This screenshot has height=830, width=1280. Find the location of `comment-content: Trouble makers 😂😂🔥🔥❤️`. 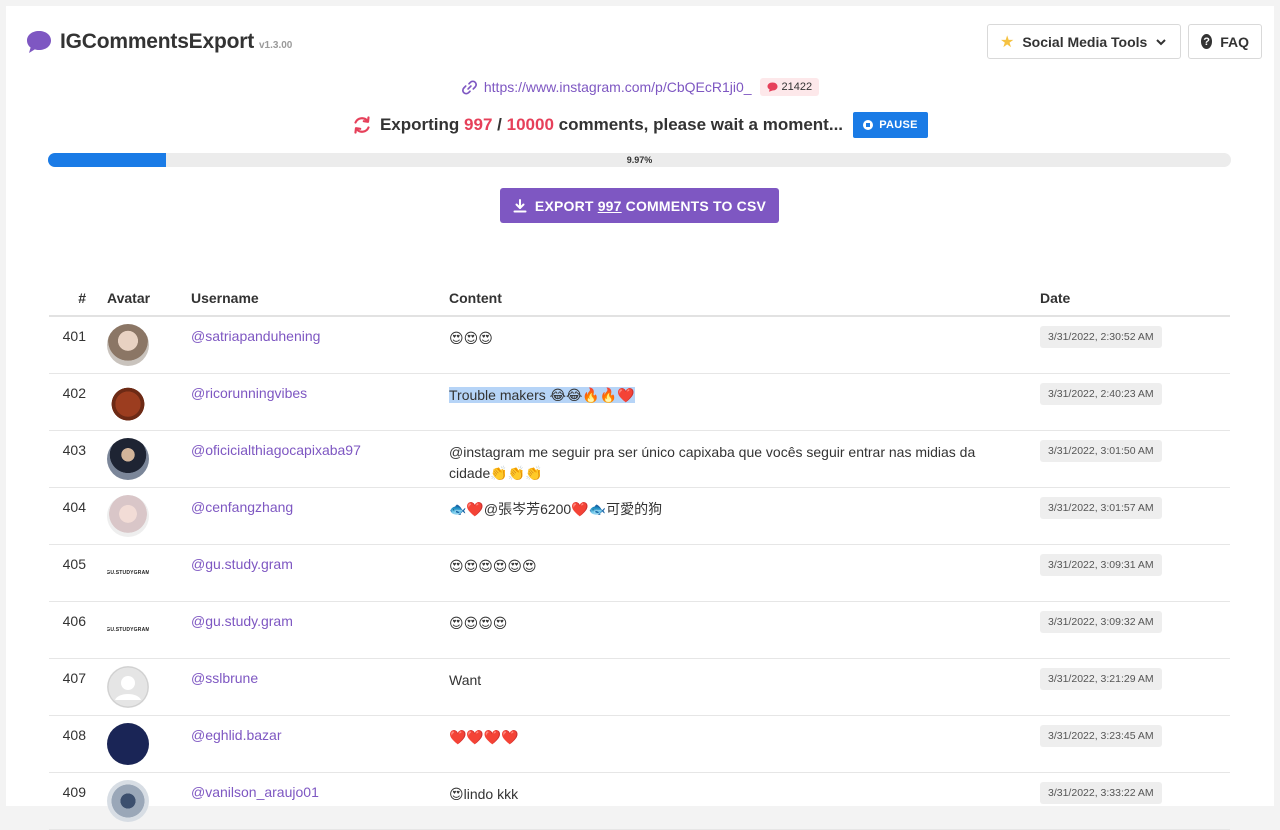

comment-content: Trouble makers 😂😂🔥🔥❤️ is located at coordinates (729, 395).